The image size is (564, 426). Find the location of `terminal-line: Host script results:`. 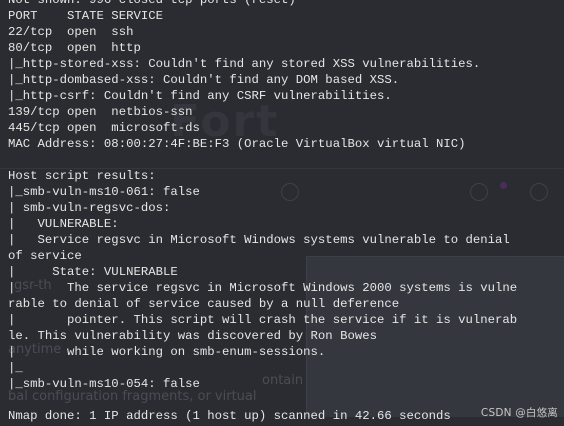

terminal-line: Host script results: is located at coordinates (82, 176).